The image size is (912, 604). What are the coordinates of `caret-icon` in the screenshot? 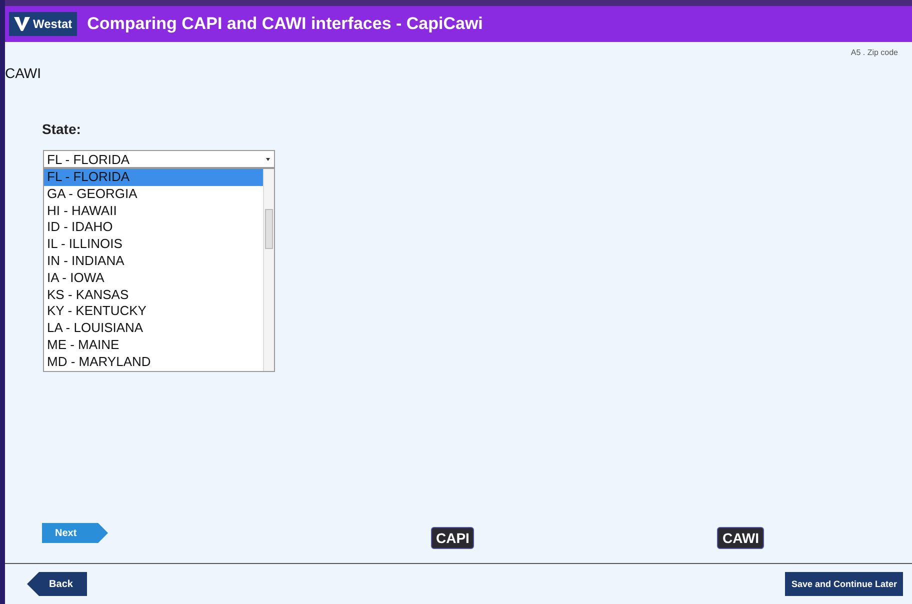 It's located at (268, 159).